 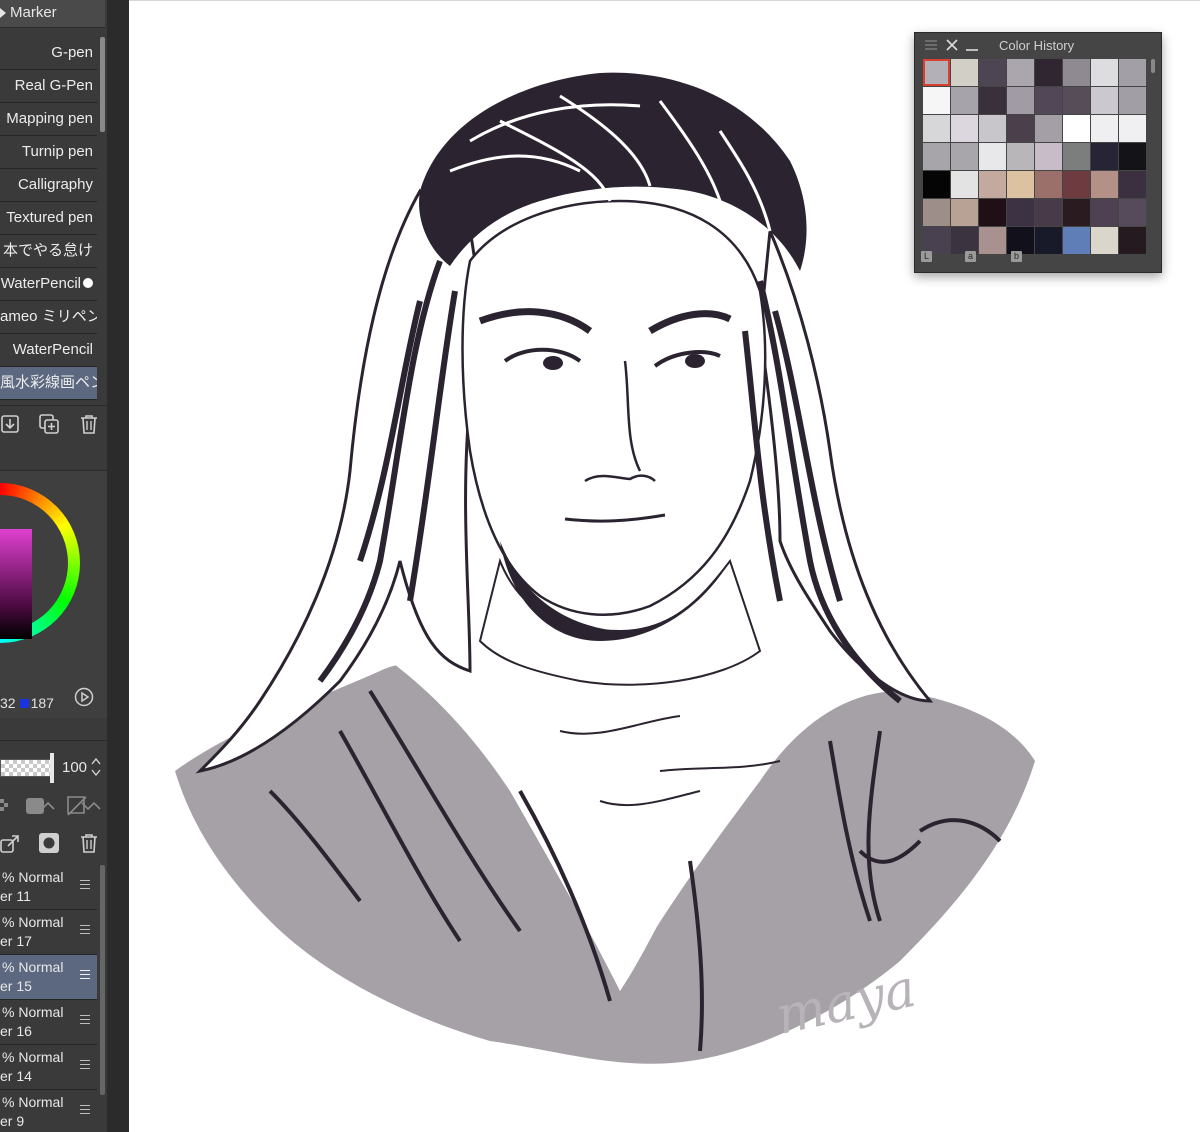 What do you see at coordinates (48, 1067) in the screenshot?
I see `layer-row: % Normal er 14` at bounding box center [48, 1067].